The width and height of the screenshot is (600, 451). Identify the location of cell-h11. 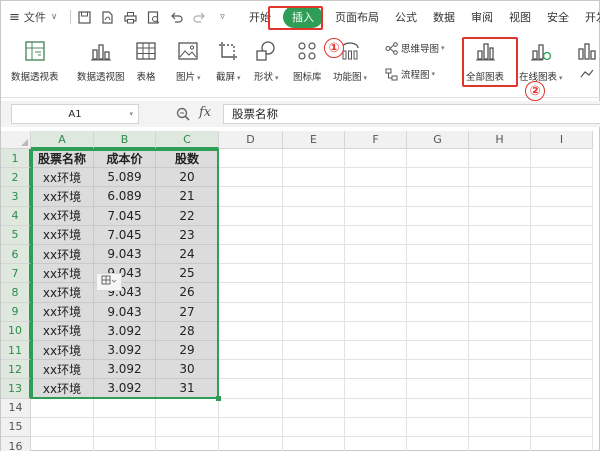
(500, 351).